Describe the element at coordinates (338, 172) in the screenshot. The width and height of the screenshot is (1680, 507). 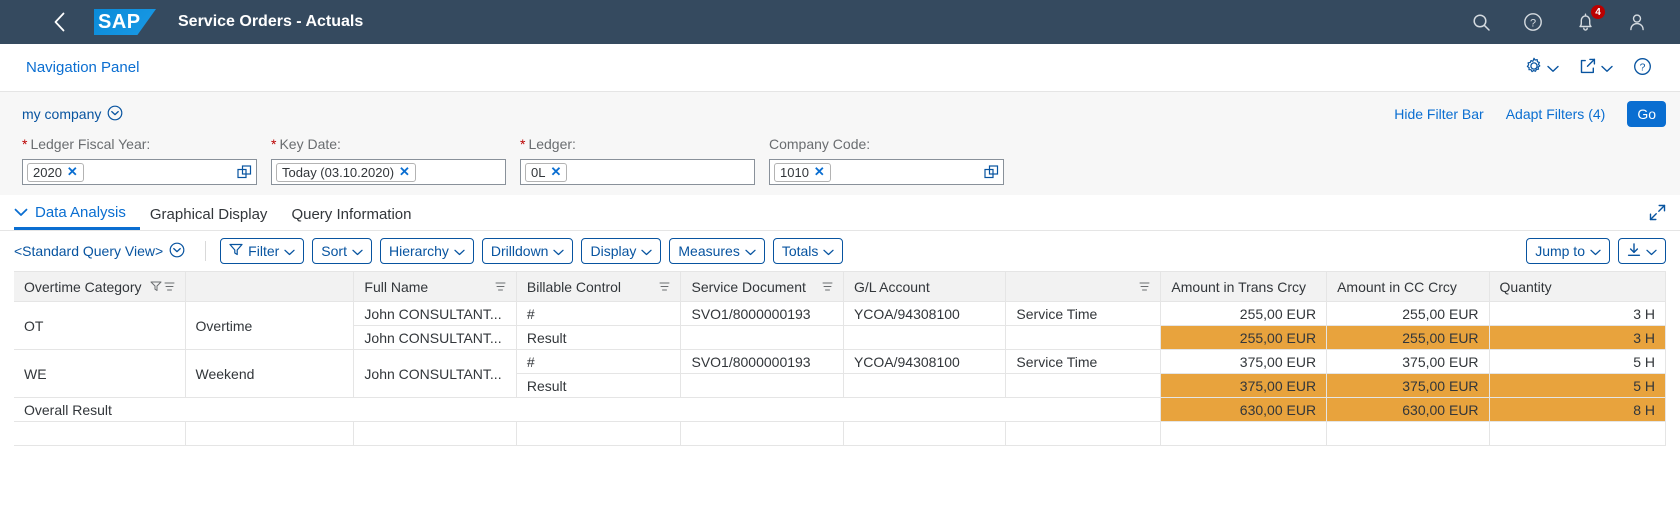
I see `token-text: Today (03.10.2020)` at that location.